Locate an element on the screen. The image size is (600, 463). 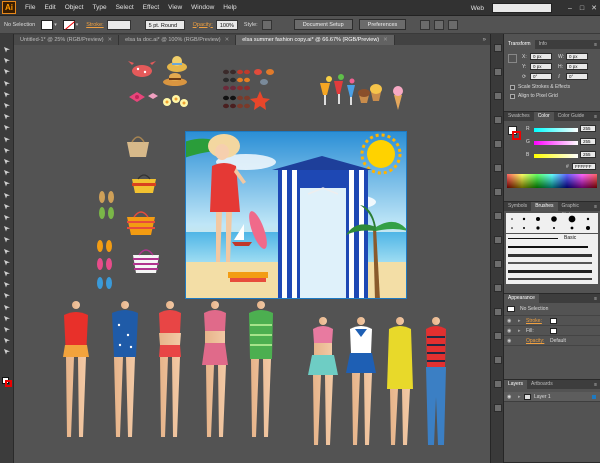
eye-icon: ◉ is located at coordinates (509, 341).